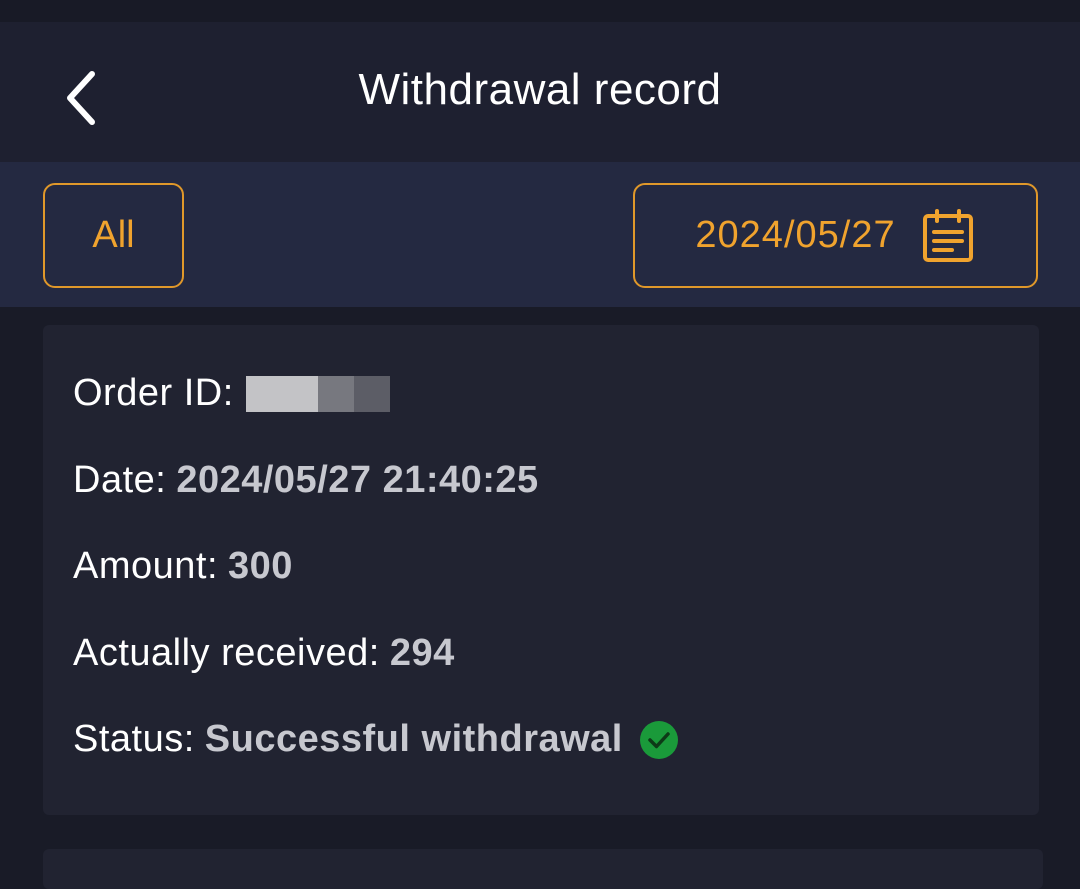 Image resolution: width=1080 pixels, height=889 pixels. Describe the element at coordinates (317, 393) in the screenshot. I see `order-id-value-redacted` at that location.